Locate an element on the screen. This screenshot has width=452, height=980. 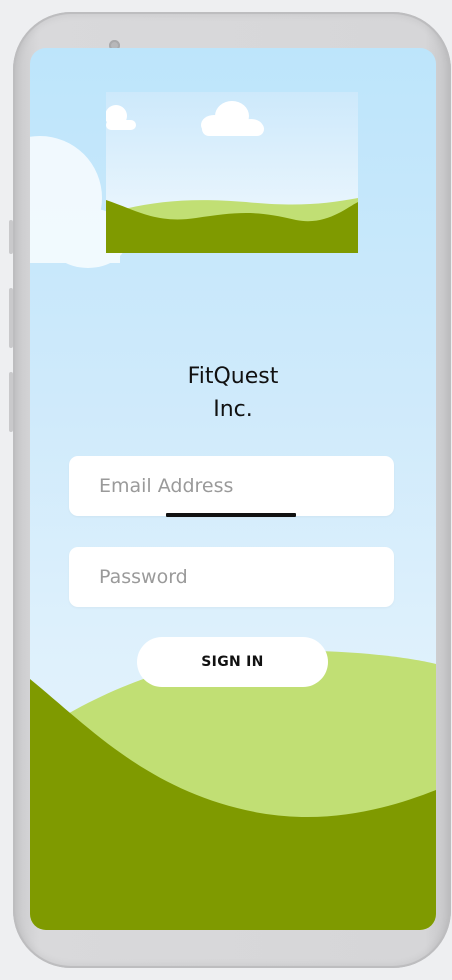
landscape-illustration-icon is located at coordinates (232, 172).